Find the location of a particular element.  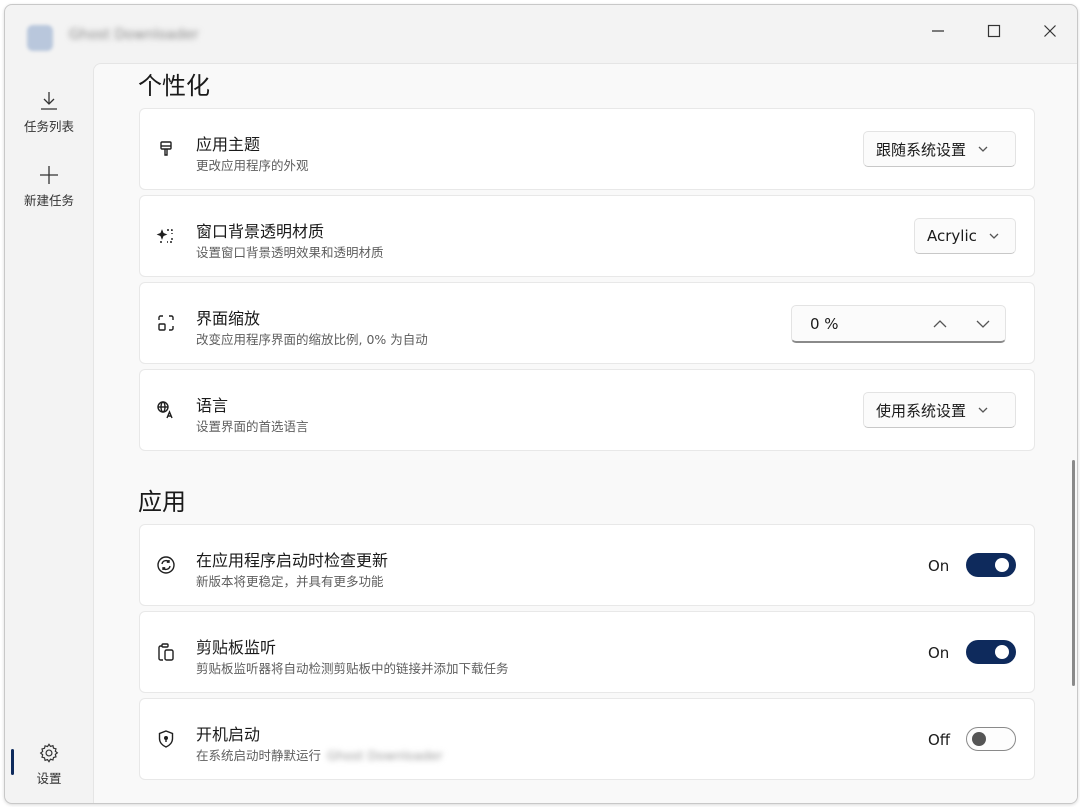

section-title-personalization: 个性化 is located at coordinates (174, 86).